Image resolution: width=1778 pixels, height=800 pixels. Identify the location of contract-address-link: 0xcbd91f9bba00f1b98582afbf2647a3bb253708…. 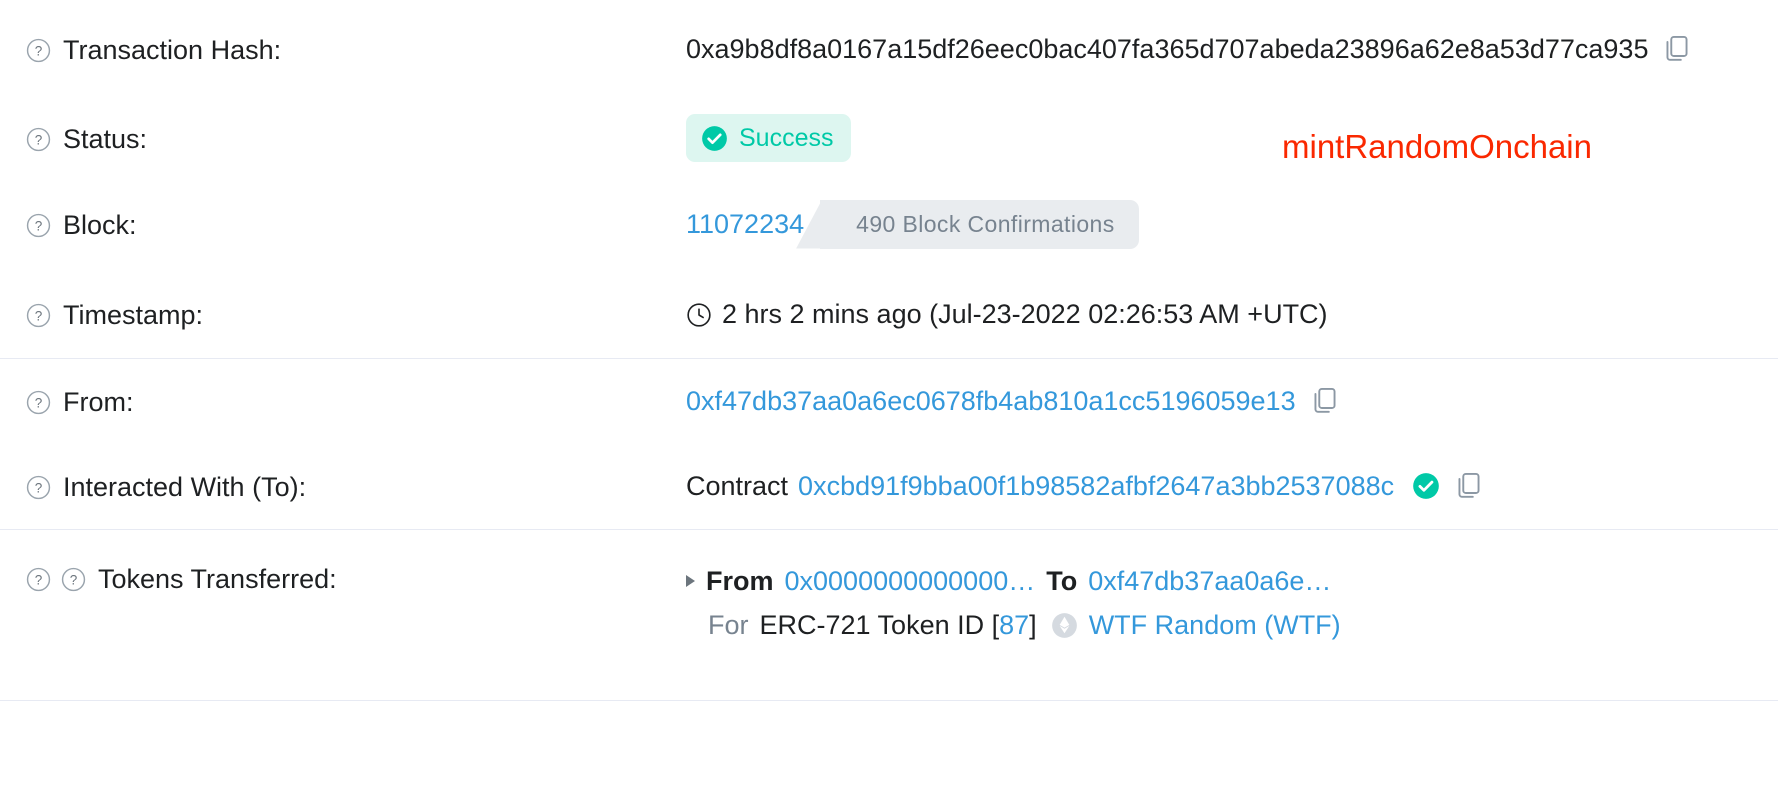
(1096, 486).